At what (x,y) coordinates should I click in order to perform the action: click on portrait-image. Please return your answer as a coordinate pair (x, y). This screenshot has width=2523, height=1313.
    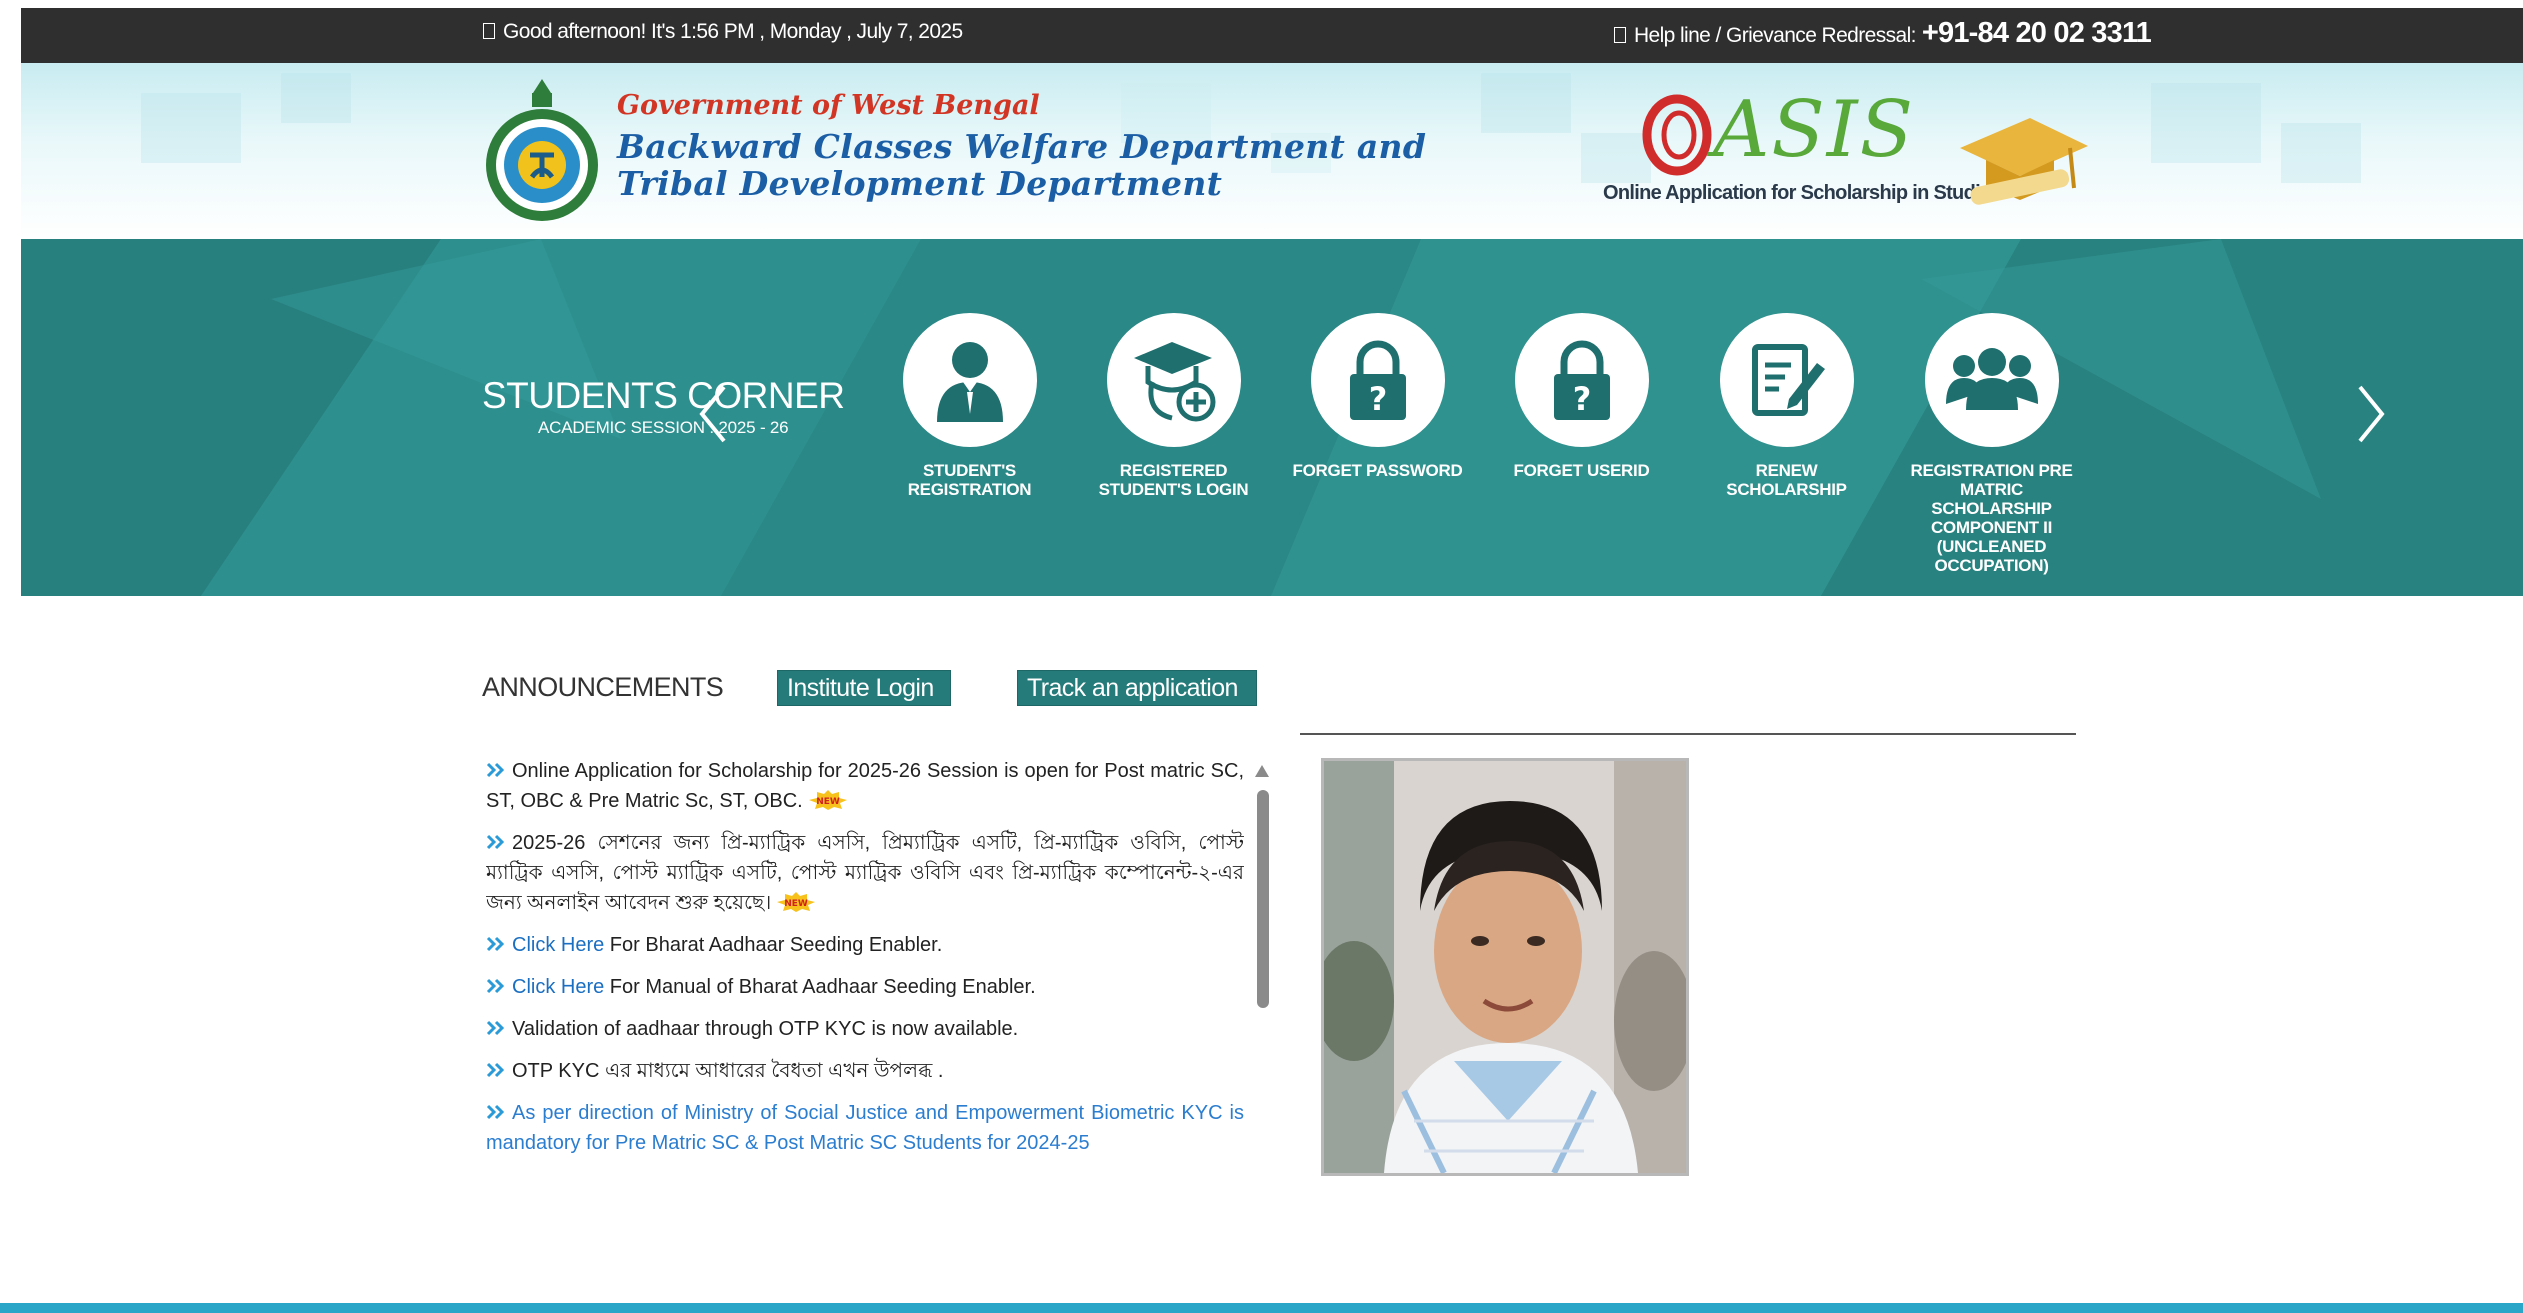
    Looking at the image, I should click on (1505, 967).